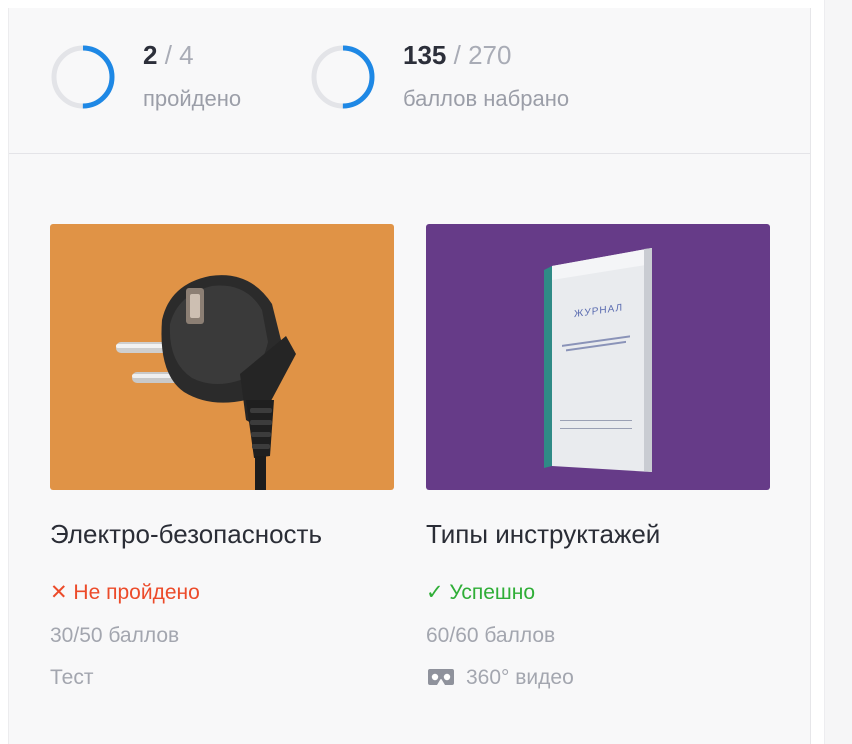 The image size is (852, 744). I want to click on course-type: Тест, so click(71, 678).